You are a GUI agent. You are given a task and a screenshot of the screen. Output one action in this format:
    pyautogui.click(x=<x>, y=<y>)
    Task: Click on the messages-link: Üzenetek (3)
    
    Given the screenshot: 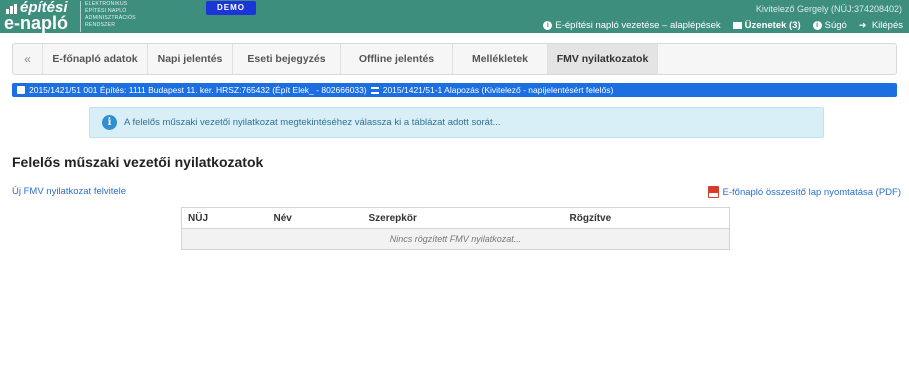 What is the action you would take?
    pyautogui.click(x=766, y=25)
    